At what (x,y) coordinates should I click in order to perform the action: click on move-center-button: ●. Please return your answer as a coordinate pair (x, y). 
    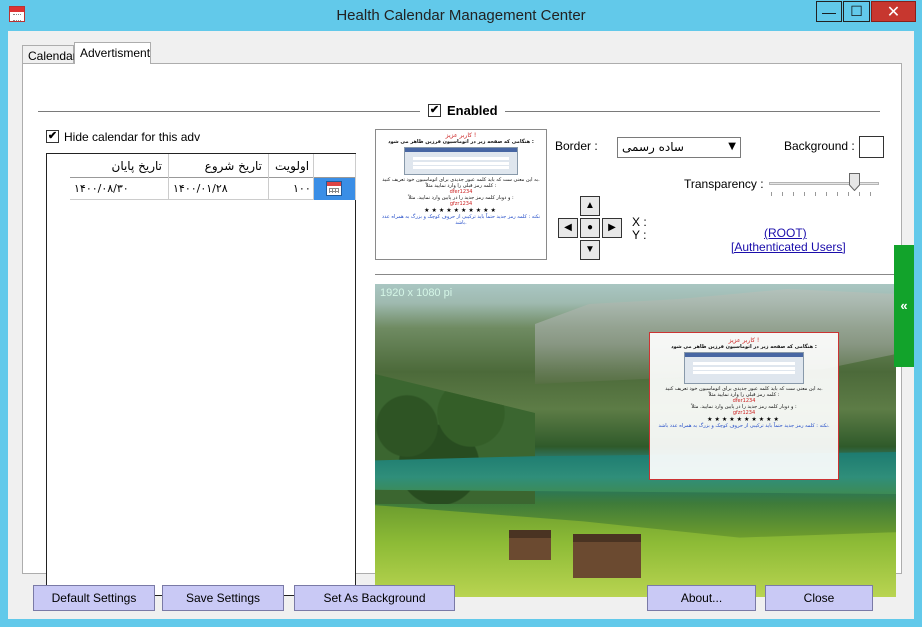
    Looking at the image, I should click on (590, 228).